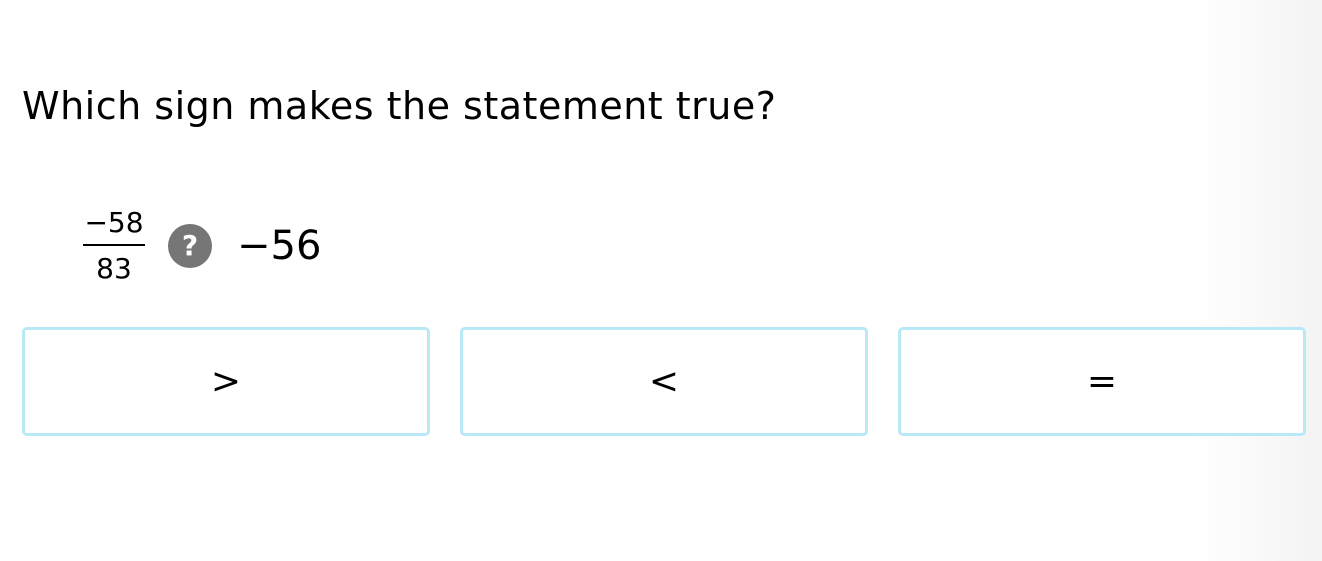 Image resolution: width=1322 pixels, height=561 pixels. I want to click on question-prompt: Which sign makes the statement true?, so click(399, 106).